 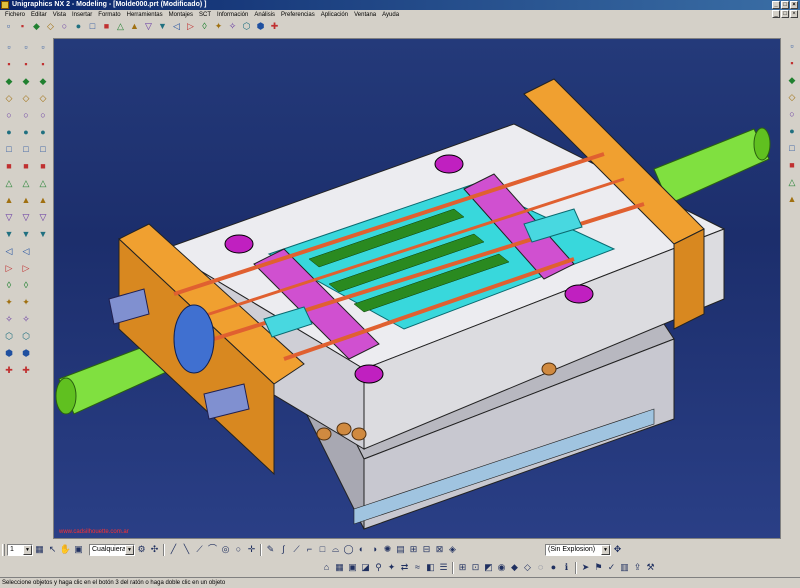 I want to click on blend-icon: ⬡, so click(x=9, y=336).